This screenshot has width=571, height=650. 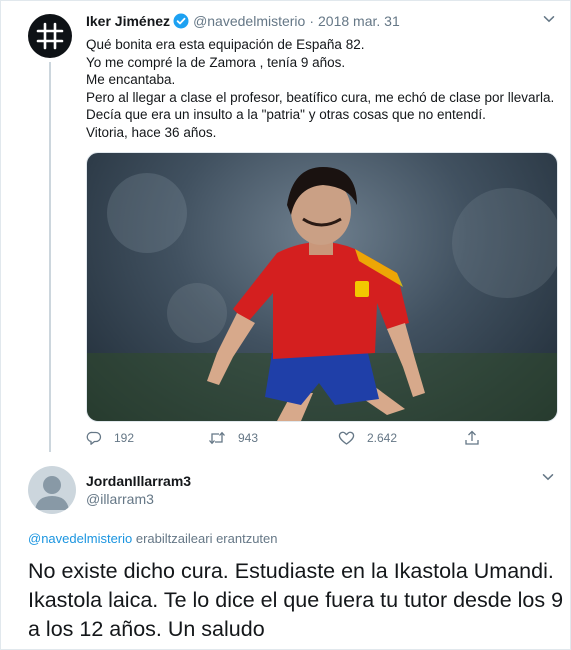 I want to click on retweet-count: 943, so click(x=248, y=438).